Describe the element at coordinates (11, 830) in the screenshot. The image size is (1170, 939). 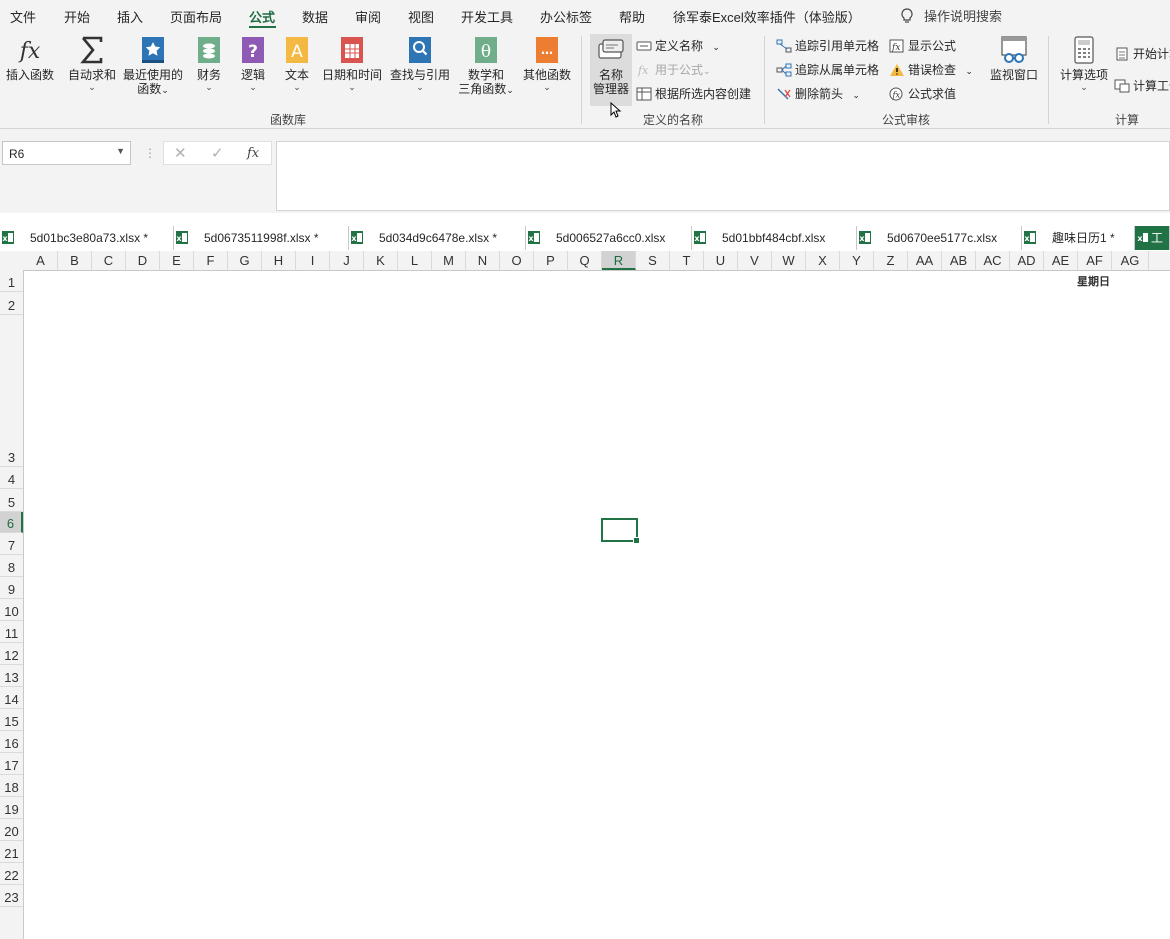
I see `row-header: 20` at that location.